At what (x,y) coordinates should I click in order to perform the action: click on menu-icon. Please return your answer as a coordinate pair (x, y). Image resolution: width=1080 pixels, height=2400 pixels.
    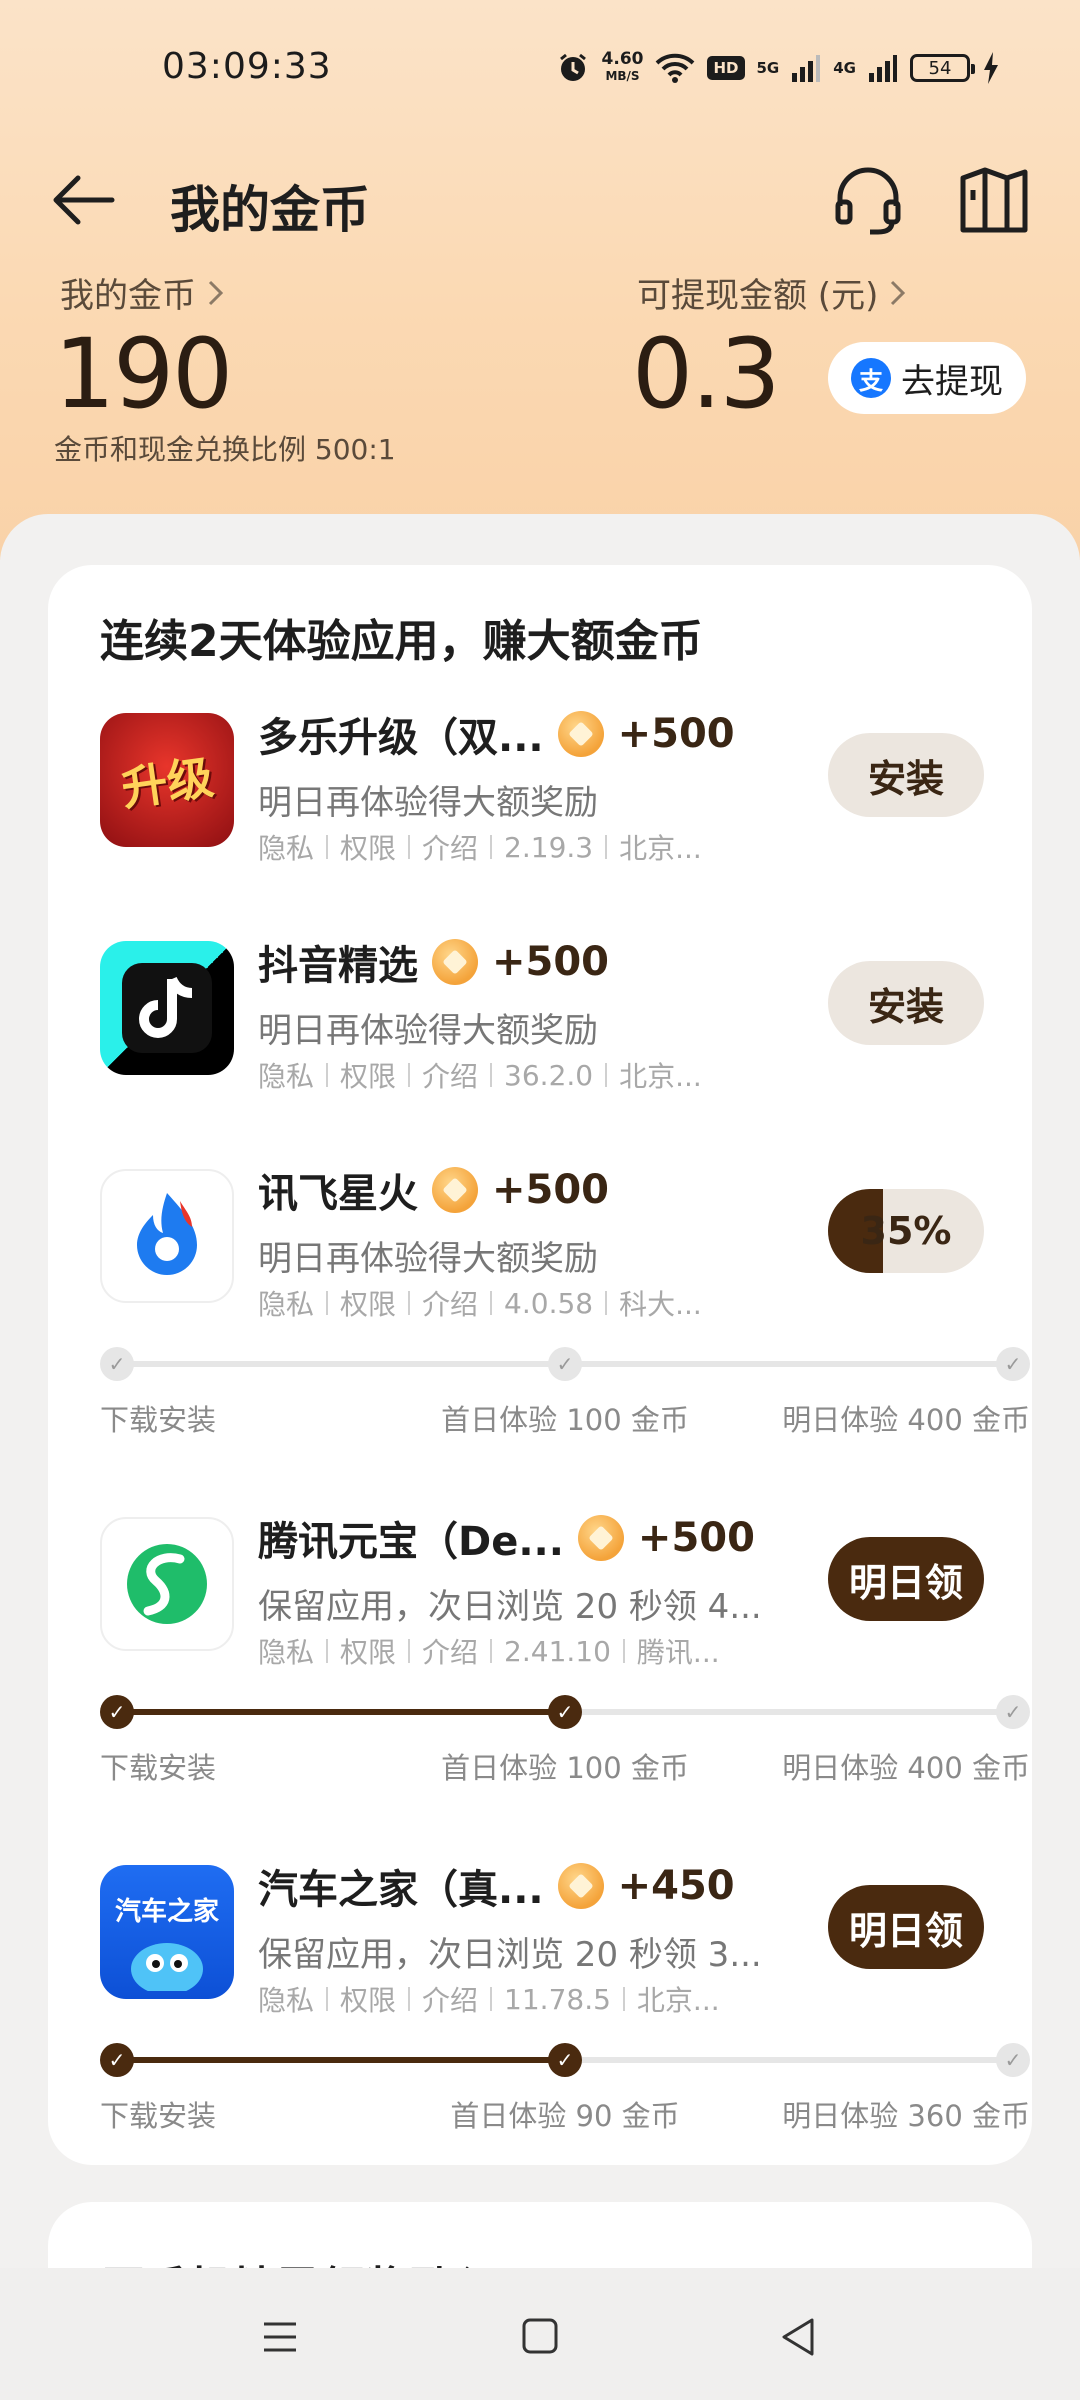
    Looking at the image, I should click on (280, 2337).